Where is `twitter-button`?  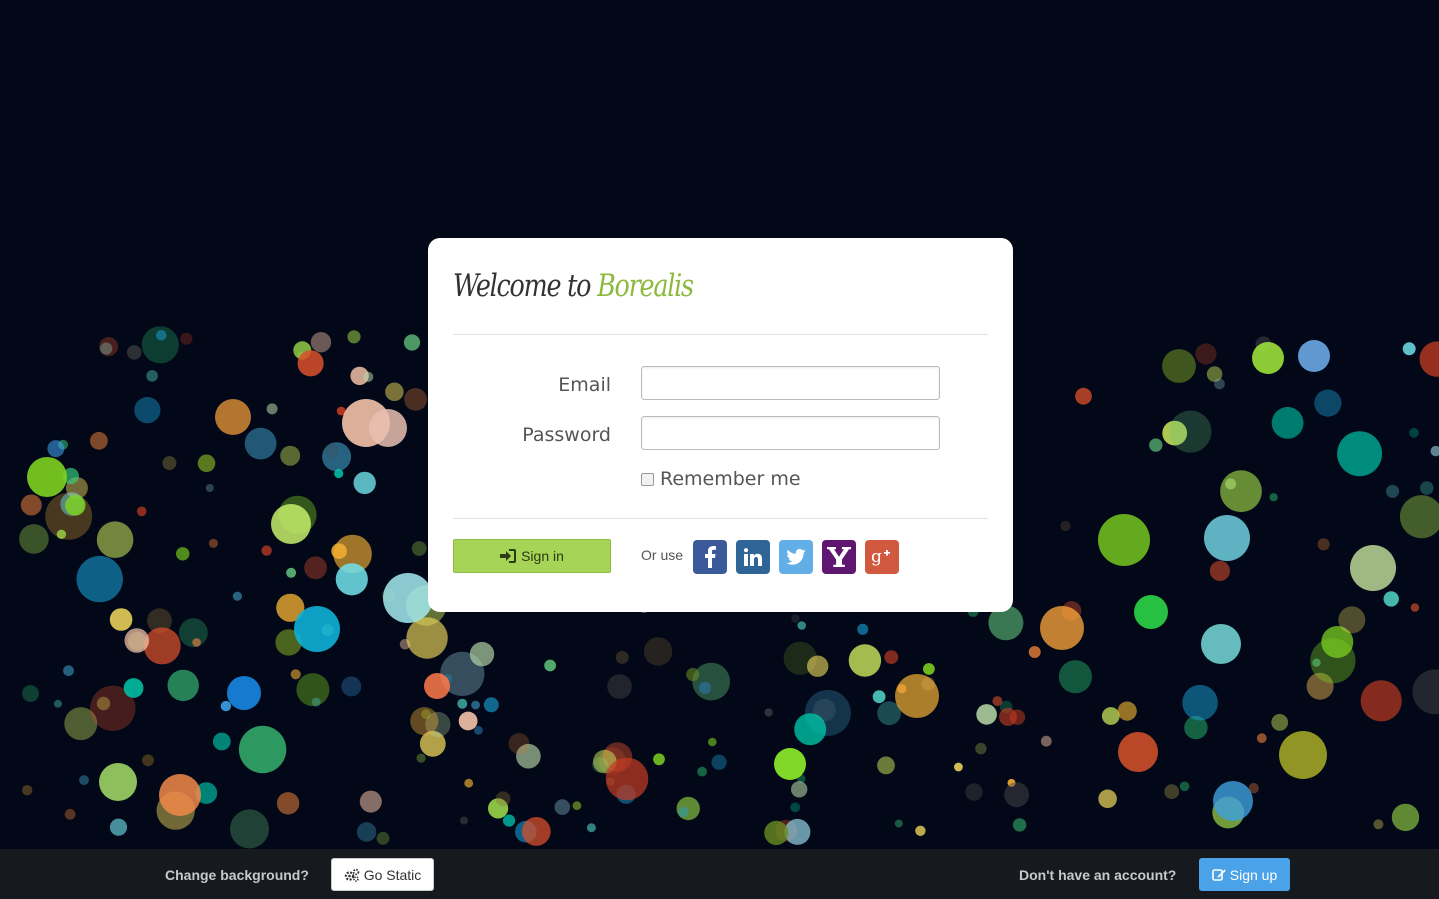 twitter-button is located at coordinates (796, 557).